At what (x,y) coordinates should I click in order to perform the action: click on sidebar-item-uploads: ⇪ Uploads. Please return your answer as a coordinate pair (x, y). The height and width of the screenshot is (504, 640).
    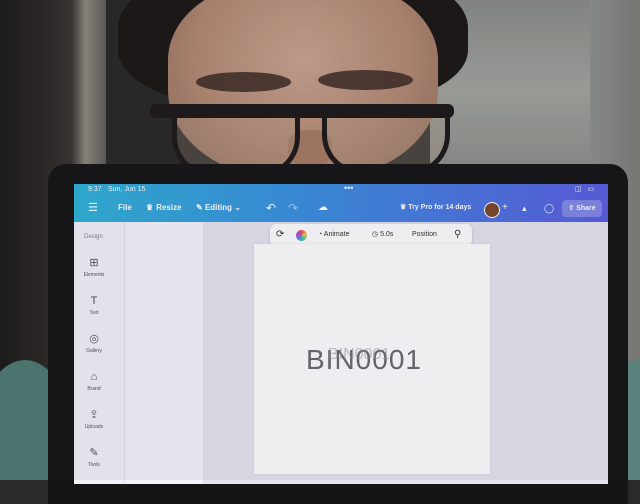
    Looking at the image, I should click on (94, 419).